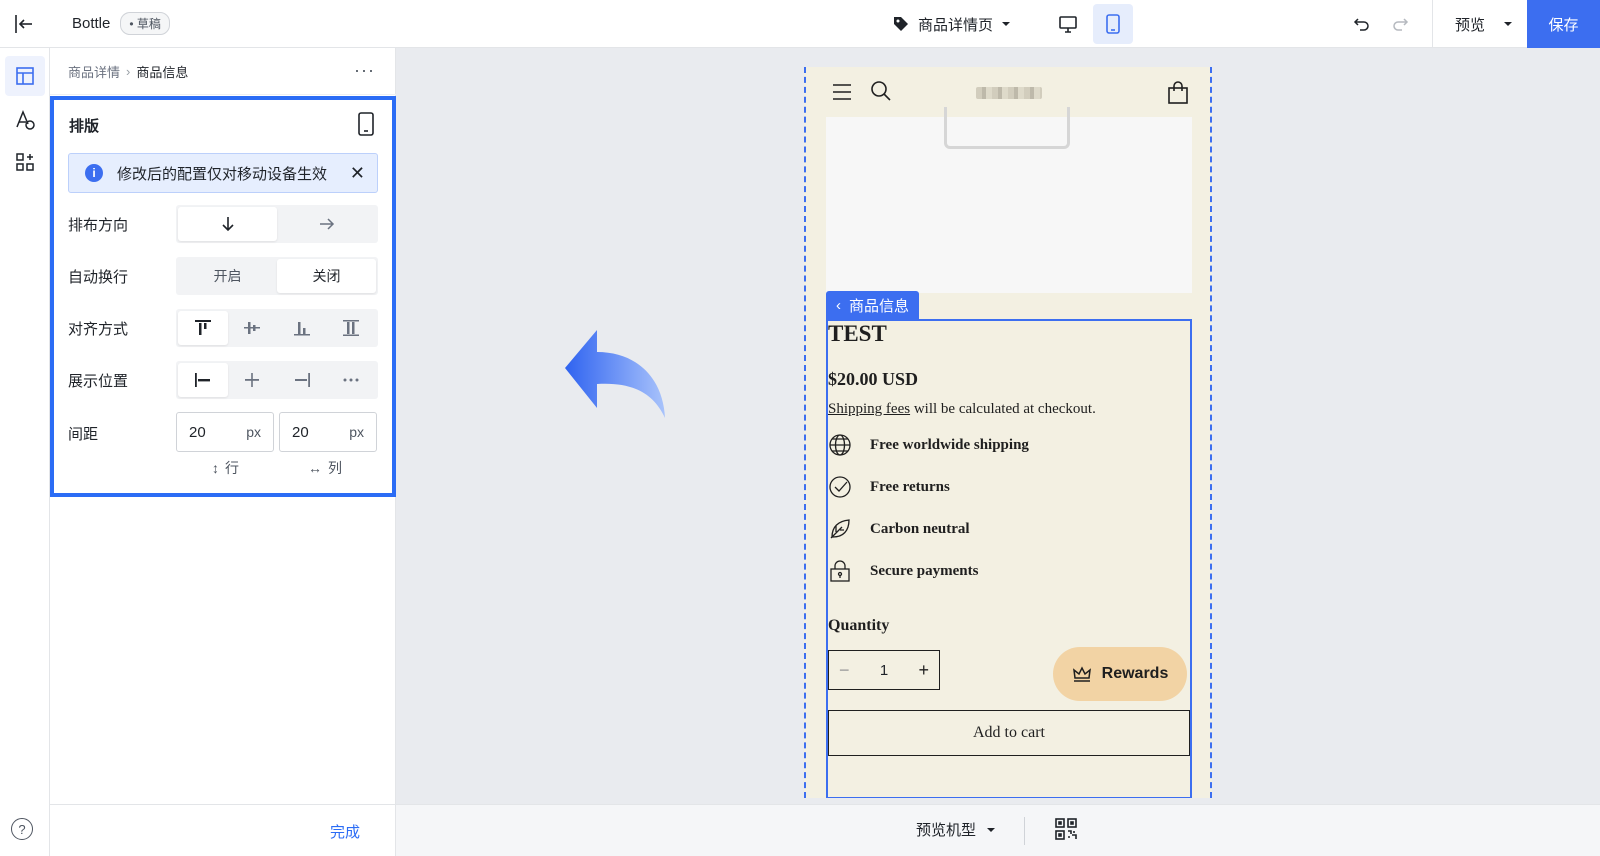  I want to click on justify-center-icon, so click(252, 380).